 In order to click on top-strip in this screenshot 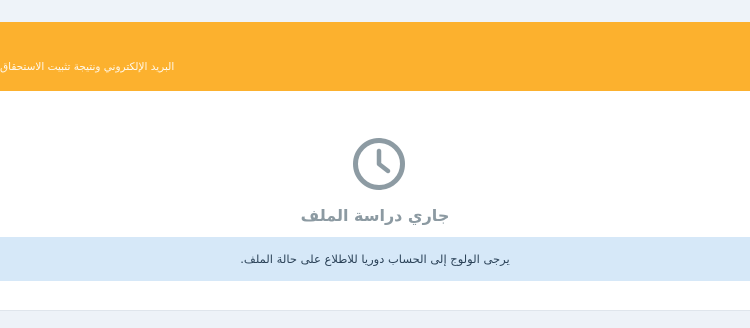, I will do `click(375, 11)`.